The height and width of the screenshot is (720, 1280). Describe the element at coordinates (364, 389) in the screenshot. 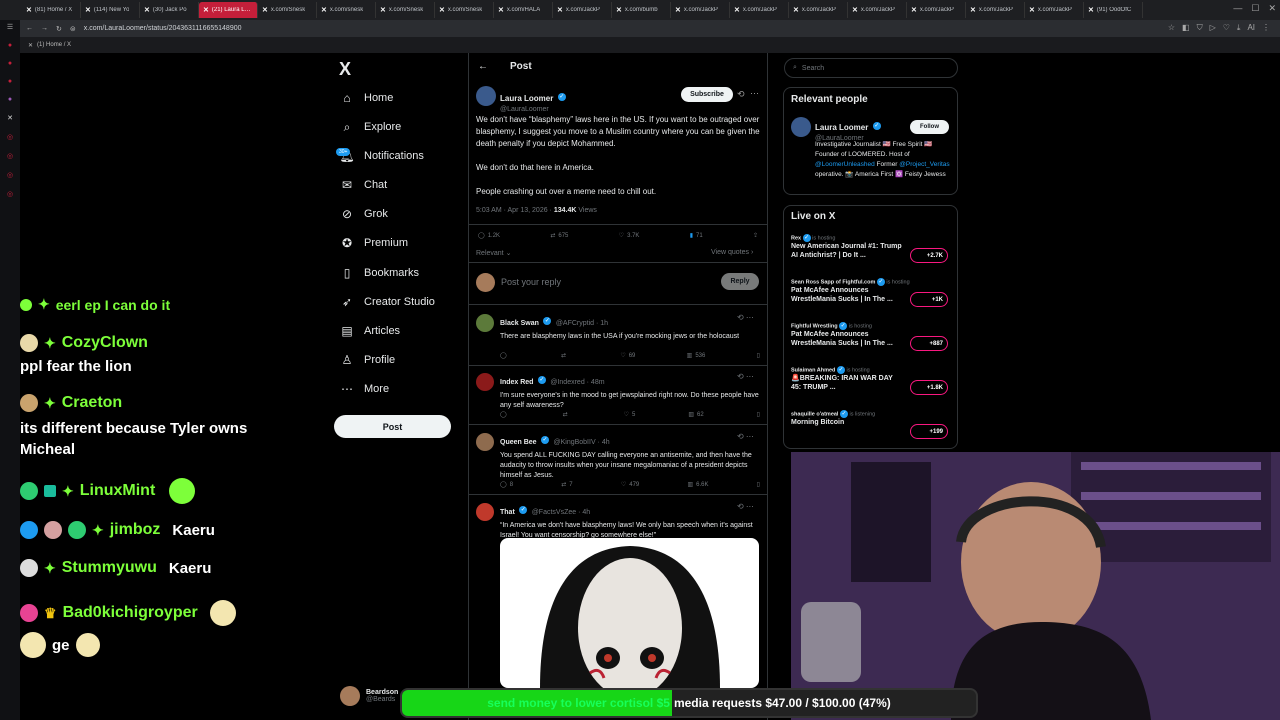

I see `nav-item-more: ⋯ More` at that location.